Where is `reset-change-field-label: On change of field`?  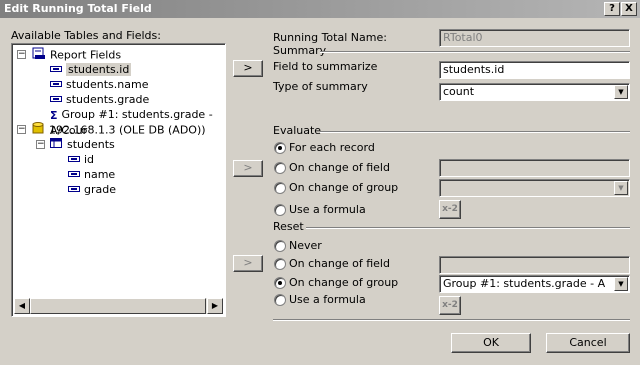
reset-change-field-label: On change of field is located at coordinates (339, 264).